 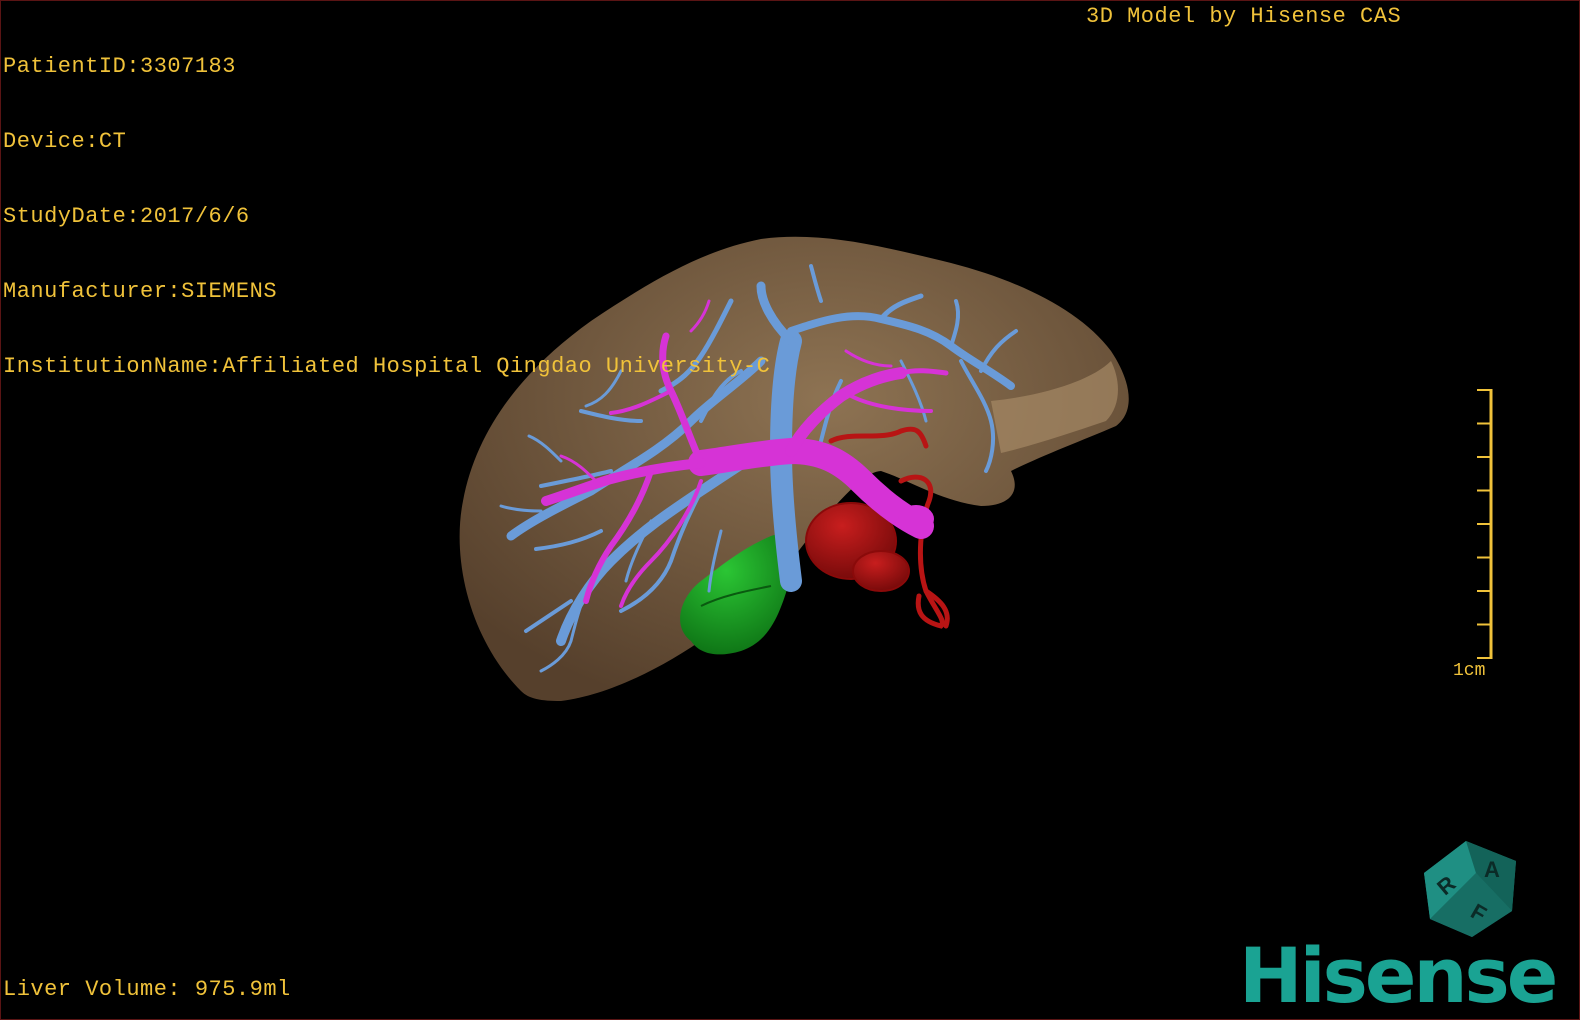 What do you see at coordinates (1471, 888) in the screenshot?
I see `orientation-cube: A R F` at bounding box center [1471, 888].